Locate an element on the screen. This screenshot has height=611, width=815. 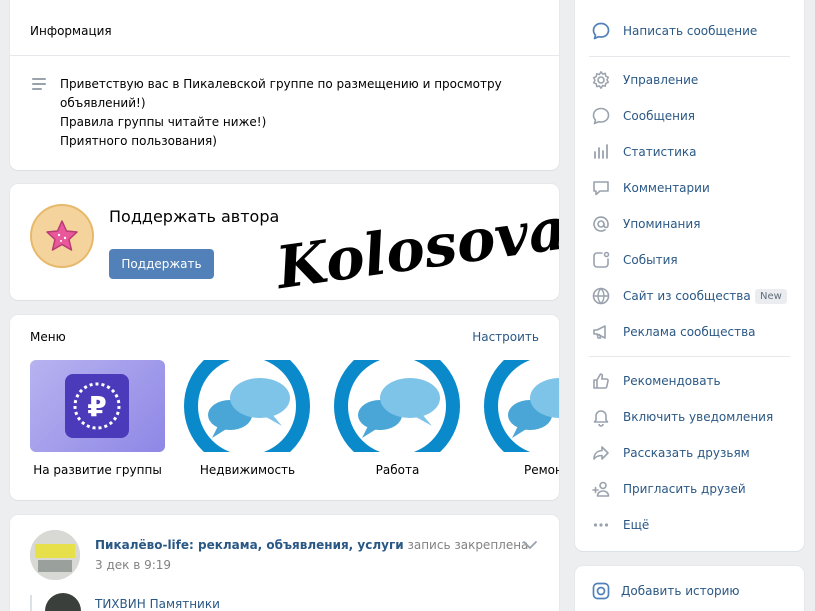
ruble-icon: ₽ is located at coordinates (97, 406).